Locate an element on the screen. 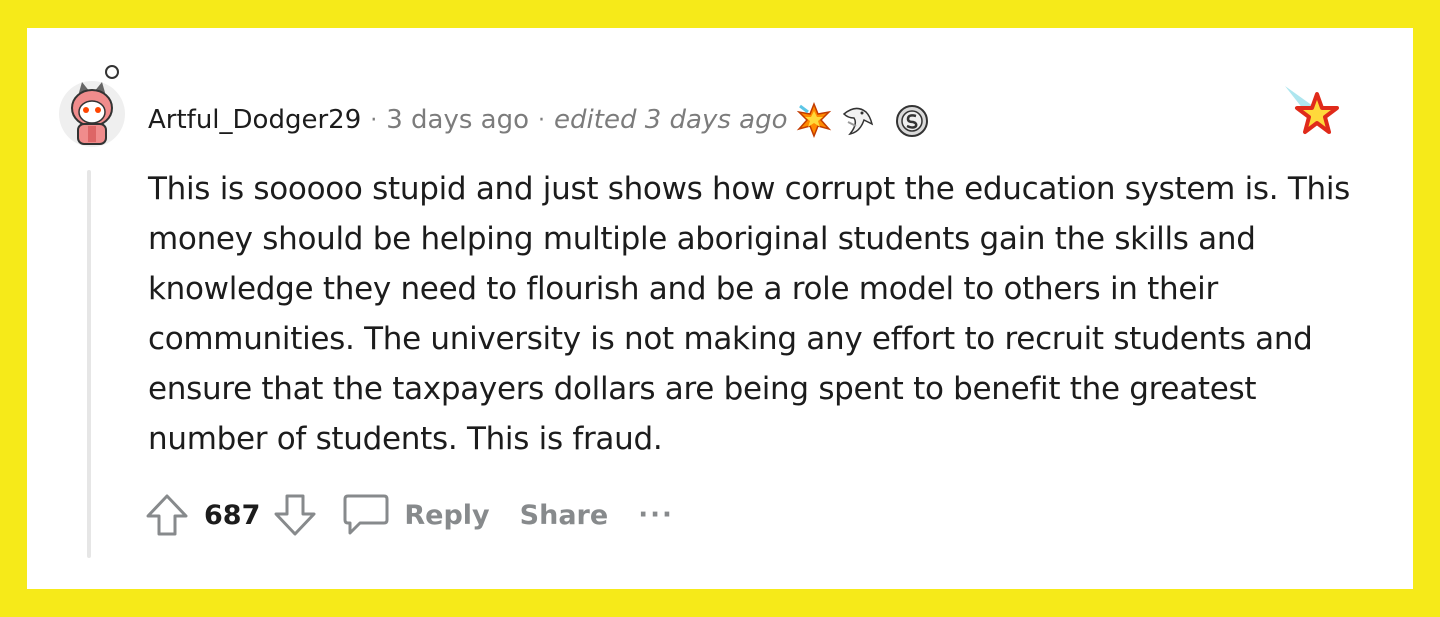  star-icon is located at coordinates (1311, 111).